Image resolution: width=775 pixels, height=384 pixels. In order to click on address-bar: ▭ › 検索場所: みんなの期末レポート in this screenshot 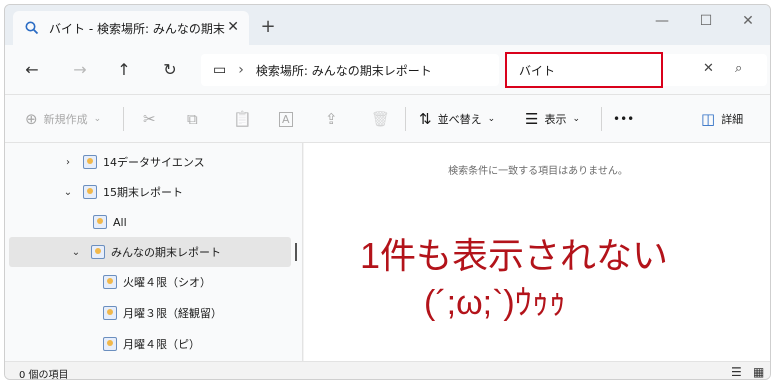, I will do `click(350, 70)`.